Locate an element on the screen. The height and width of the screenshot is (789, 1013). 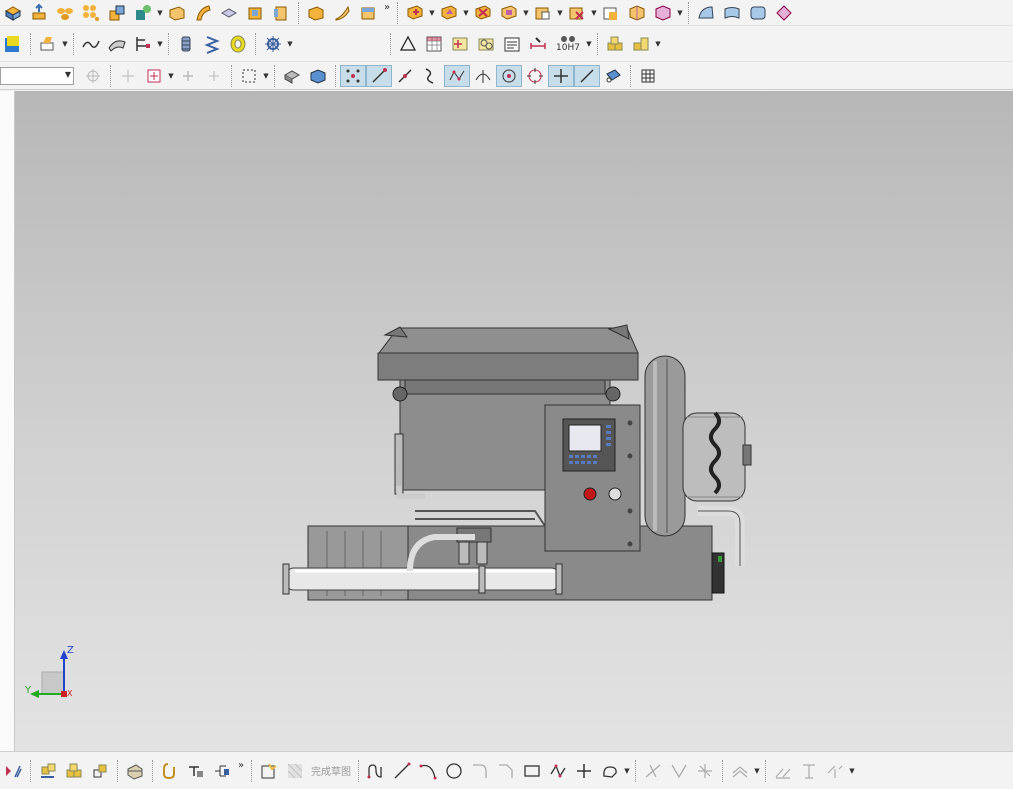
surface-icon is located at coordinates (637, 13).